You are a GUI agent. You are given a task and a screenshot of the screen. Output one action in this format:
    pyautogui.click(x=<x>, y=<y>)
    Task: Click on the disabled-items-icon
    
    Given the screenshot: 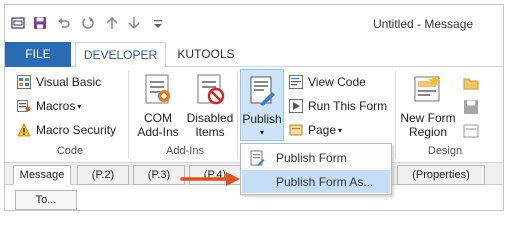 What is the action you would take?
    pyautogui.click(x=211, y=89)
    